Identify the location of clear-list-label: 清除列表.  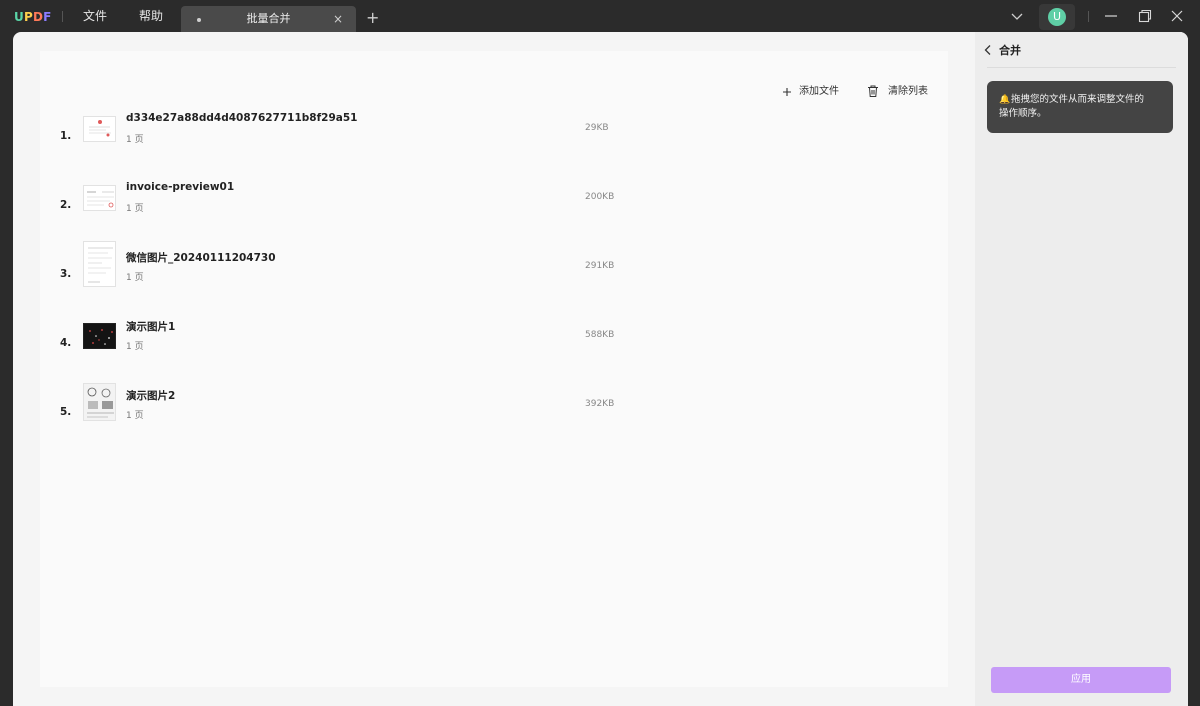
(908, 91).